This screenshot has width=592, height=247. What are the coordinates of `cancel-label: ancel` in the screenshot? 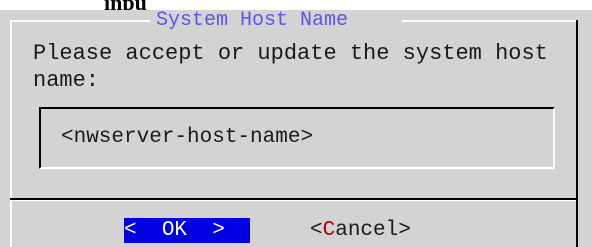 It's located at (367, 230).